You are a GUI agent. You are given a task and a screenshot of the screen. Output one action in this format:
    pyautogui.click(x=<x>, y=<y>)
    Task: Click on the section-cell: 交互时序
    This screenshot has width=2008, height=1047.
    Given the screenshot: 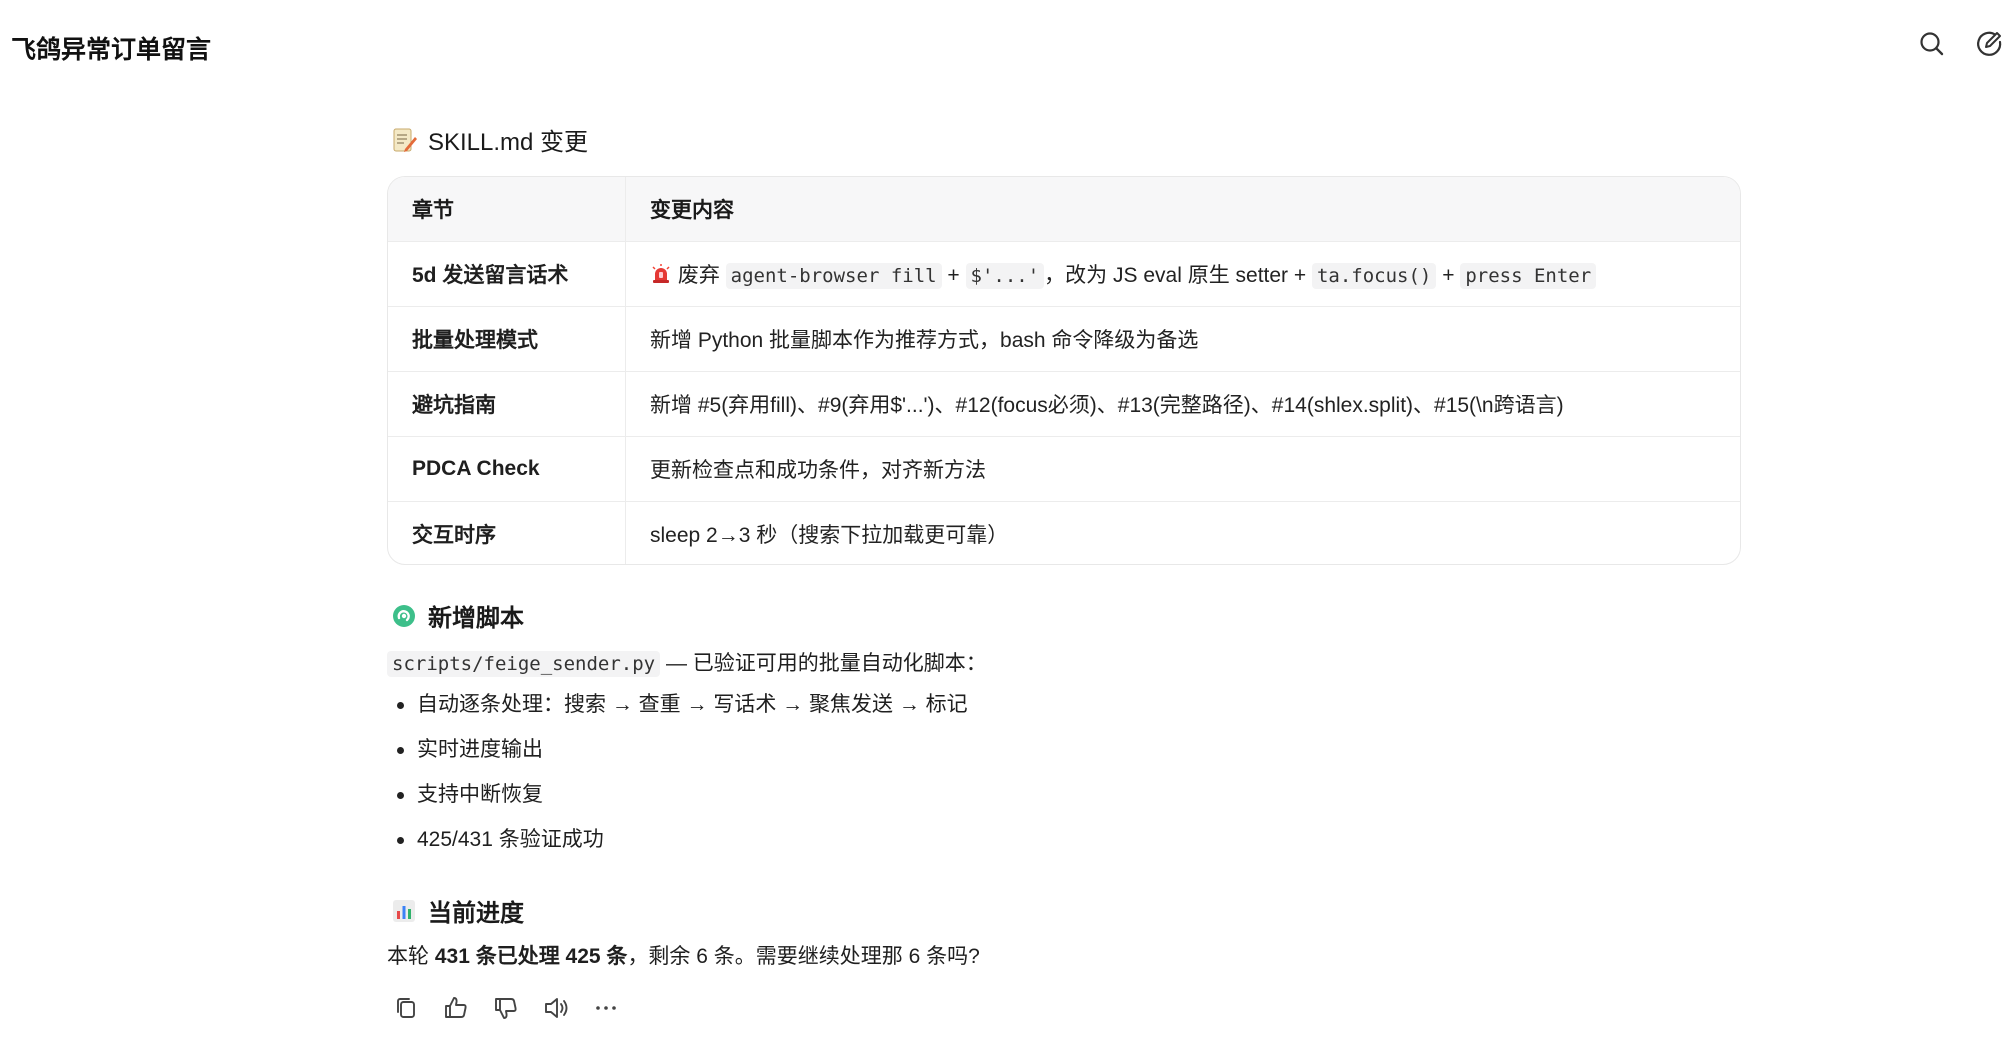 What is the action you would take?
    pyautogui.click(x=507, y=532)
    